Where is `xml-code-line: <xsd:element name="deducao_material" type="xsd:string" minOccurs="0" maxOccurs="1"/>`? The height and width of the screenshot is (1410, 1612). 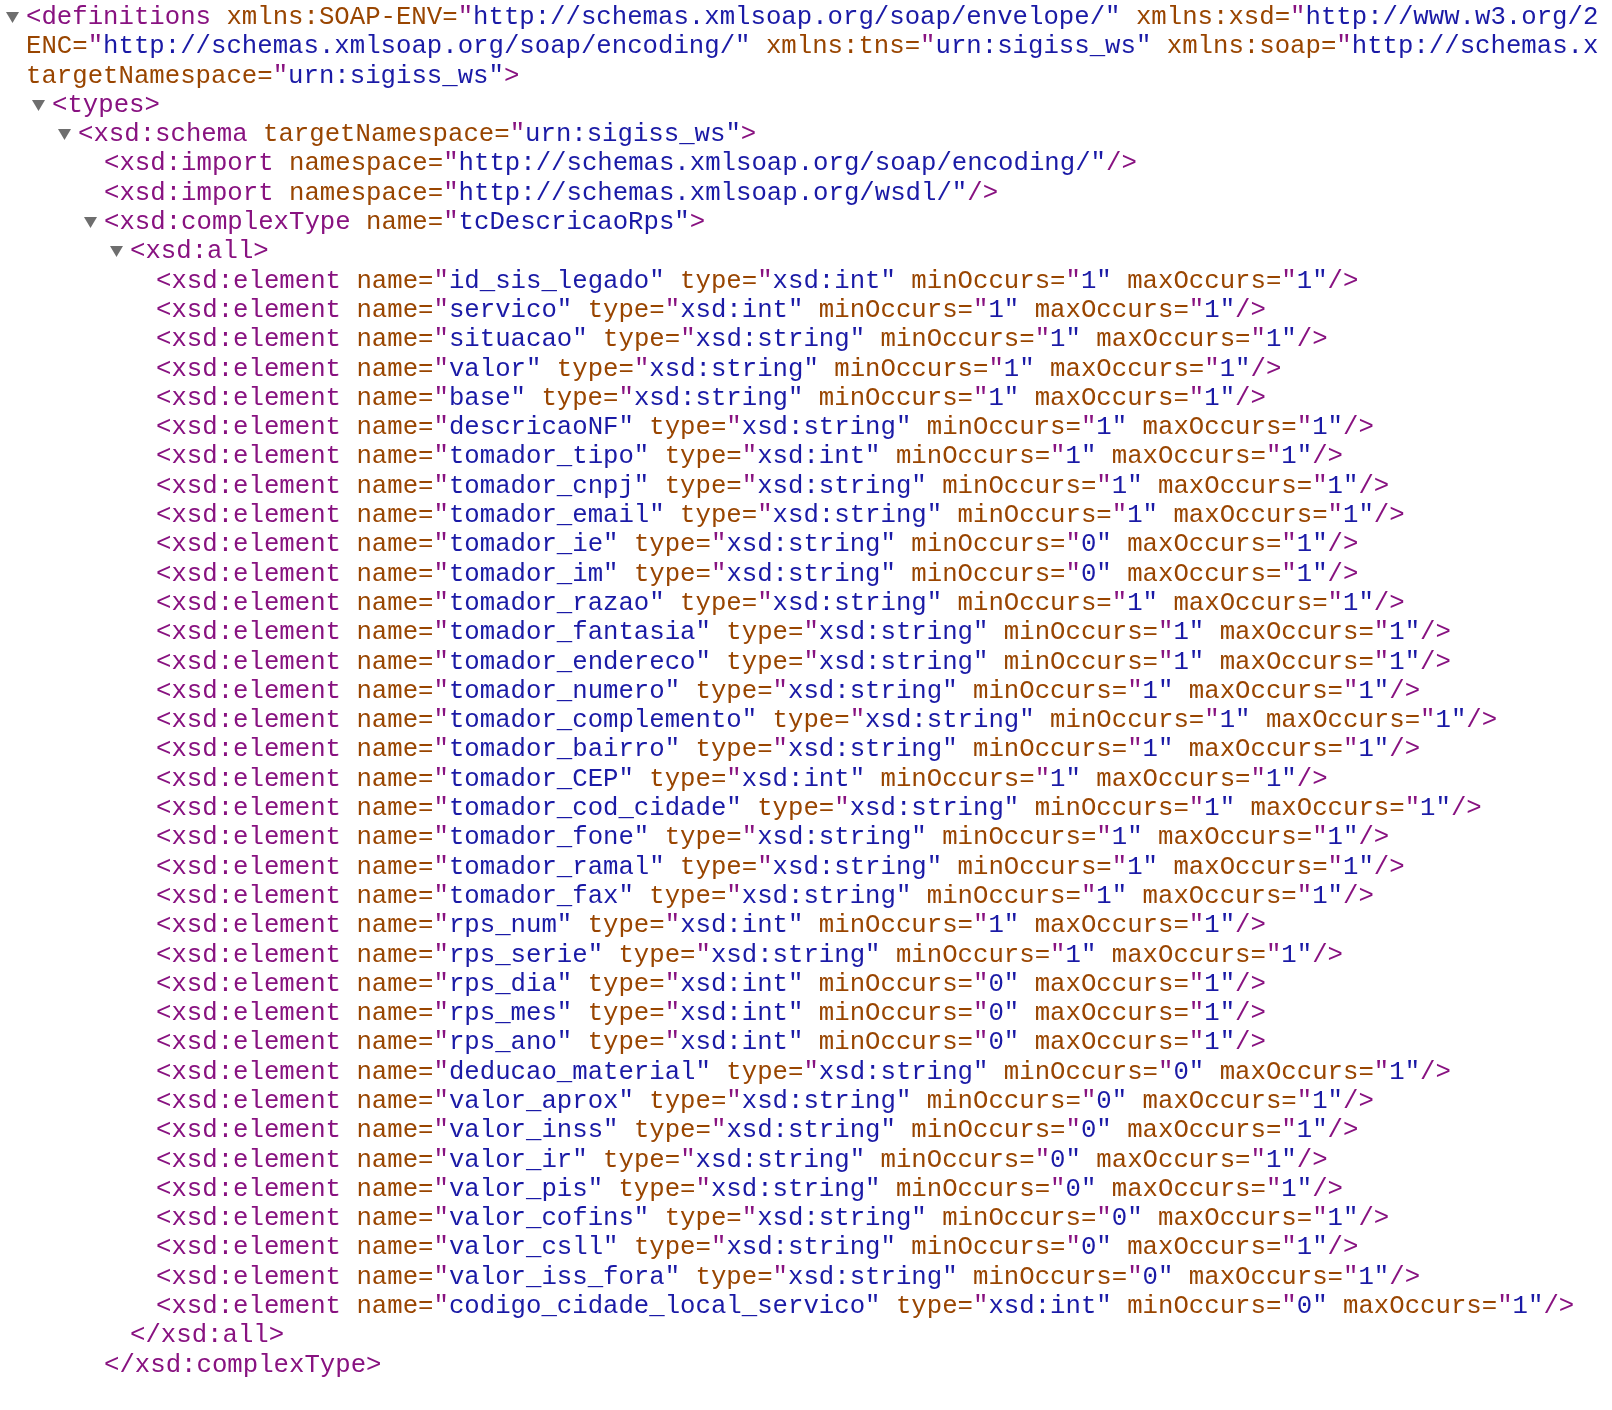 xml-code-line: <xsd:element name="deducao_material" type="xsd:string" minOccurs="0" maxOccurs="1"/> is located at coordinates (803, 1072).